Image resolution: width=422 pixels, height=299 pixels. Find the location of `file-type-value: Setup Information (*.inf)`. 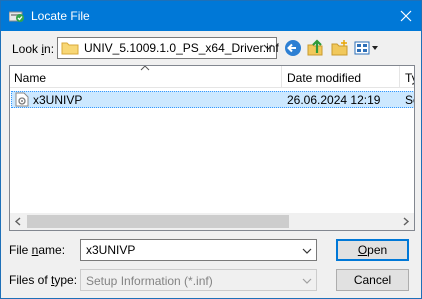

file-type-value: Setup Information (*.inf) is located at coordinates (149, 281).